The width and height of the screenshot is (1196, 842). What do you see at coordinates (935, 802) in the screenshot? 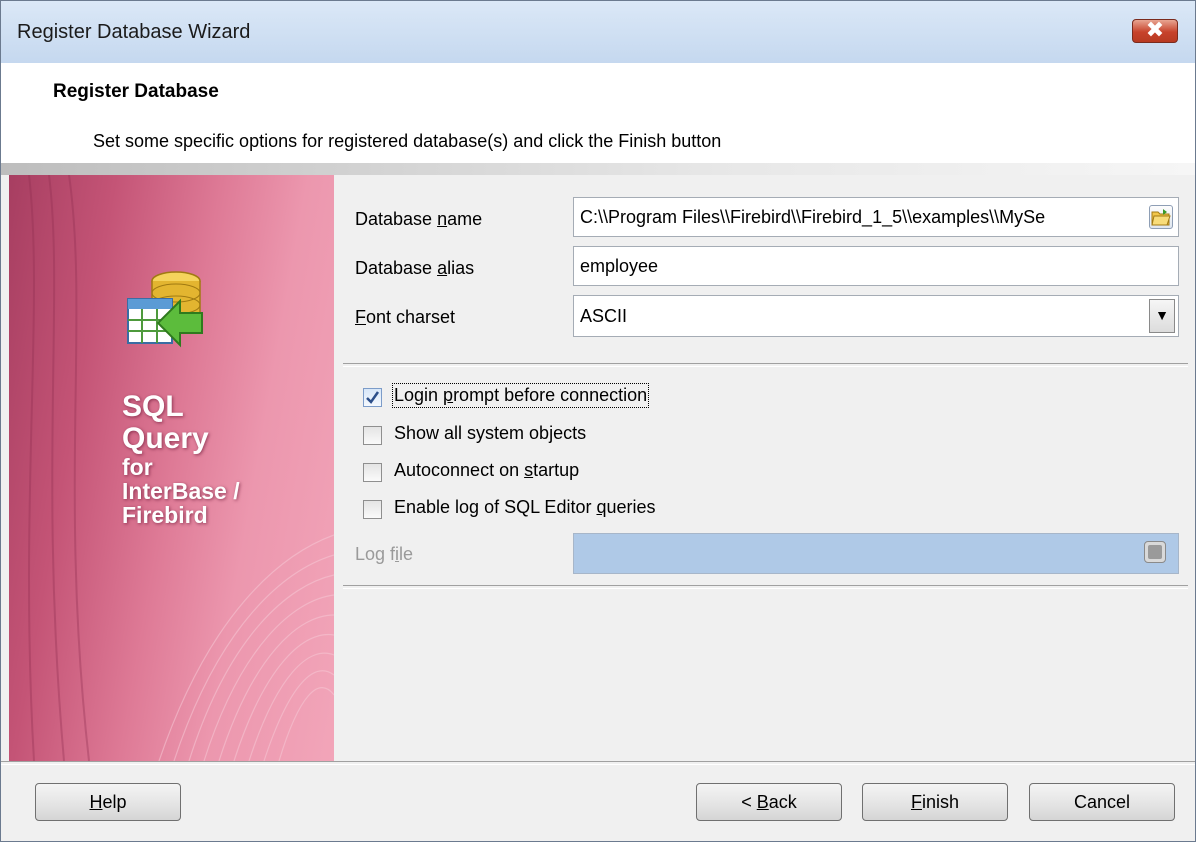
I see `finish-button: Finish` at bounding box center [935, 802].